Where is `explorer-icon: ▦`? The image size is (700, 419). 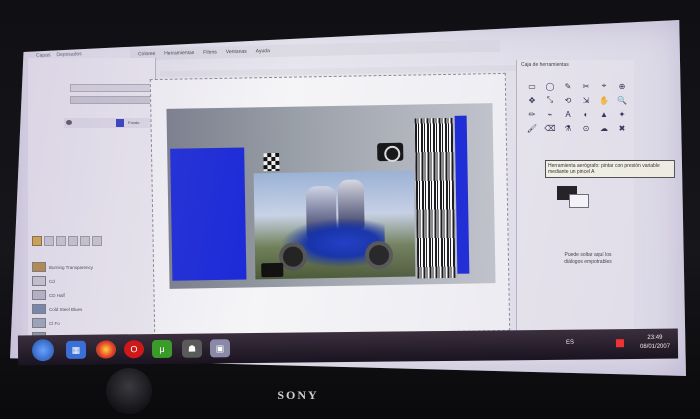
explorer-icon: ▦ is located at coordinates (76, 349).